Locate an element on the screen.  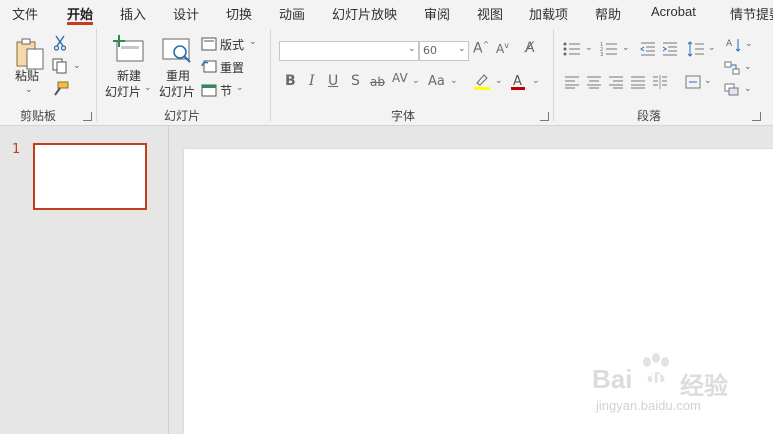
new-slide-label-1: 新建 is located at coordinates (129, 76).